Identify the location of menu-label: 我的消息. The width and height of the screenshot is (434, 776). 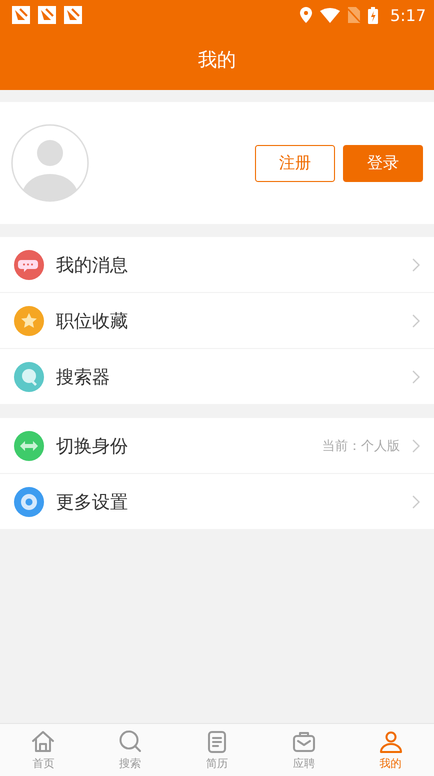
(92, 265).